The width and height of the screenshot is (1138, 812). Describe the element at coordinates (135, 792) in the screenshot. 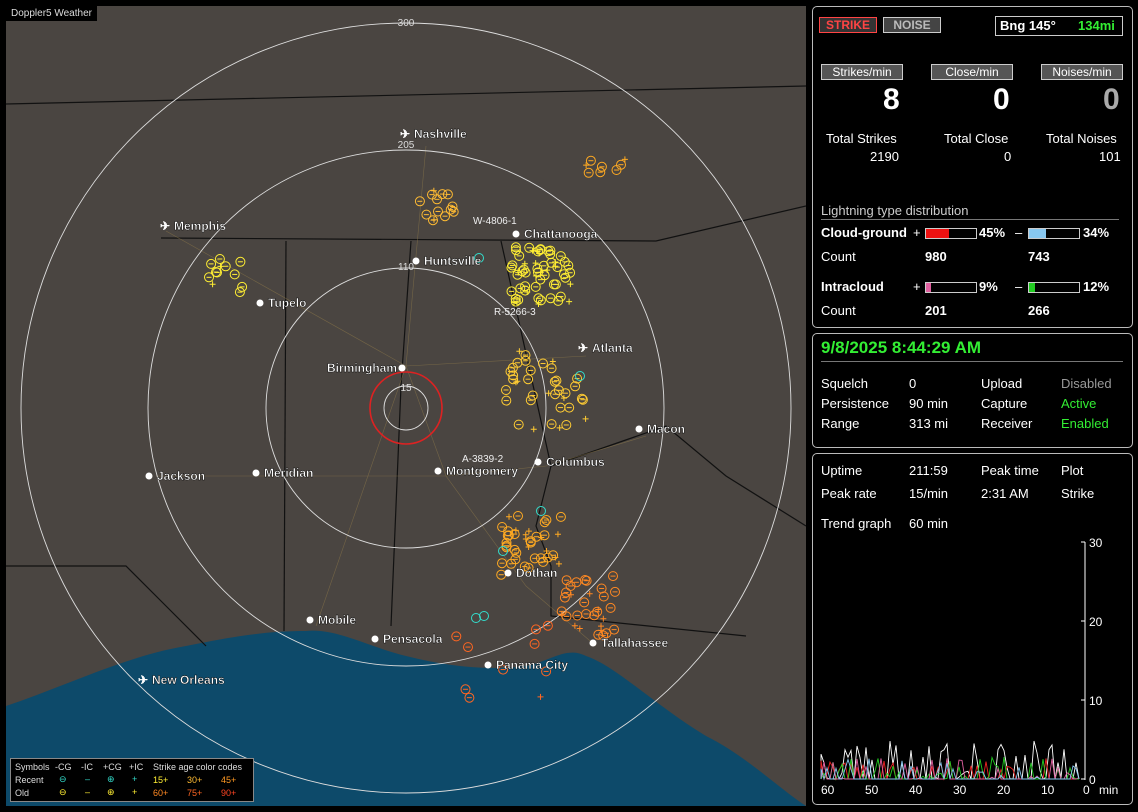

I see `plus-ic-old-icon: +` at that location.